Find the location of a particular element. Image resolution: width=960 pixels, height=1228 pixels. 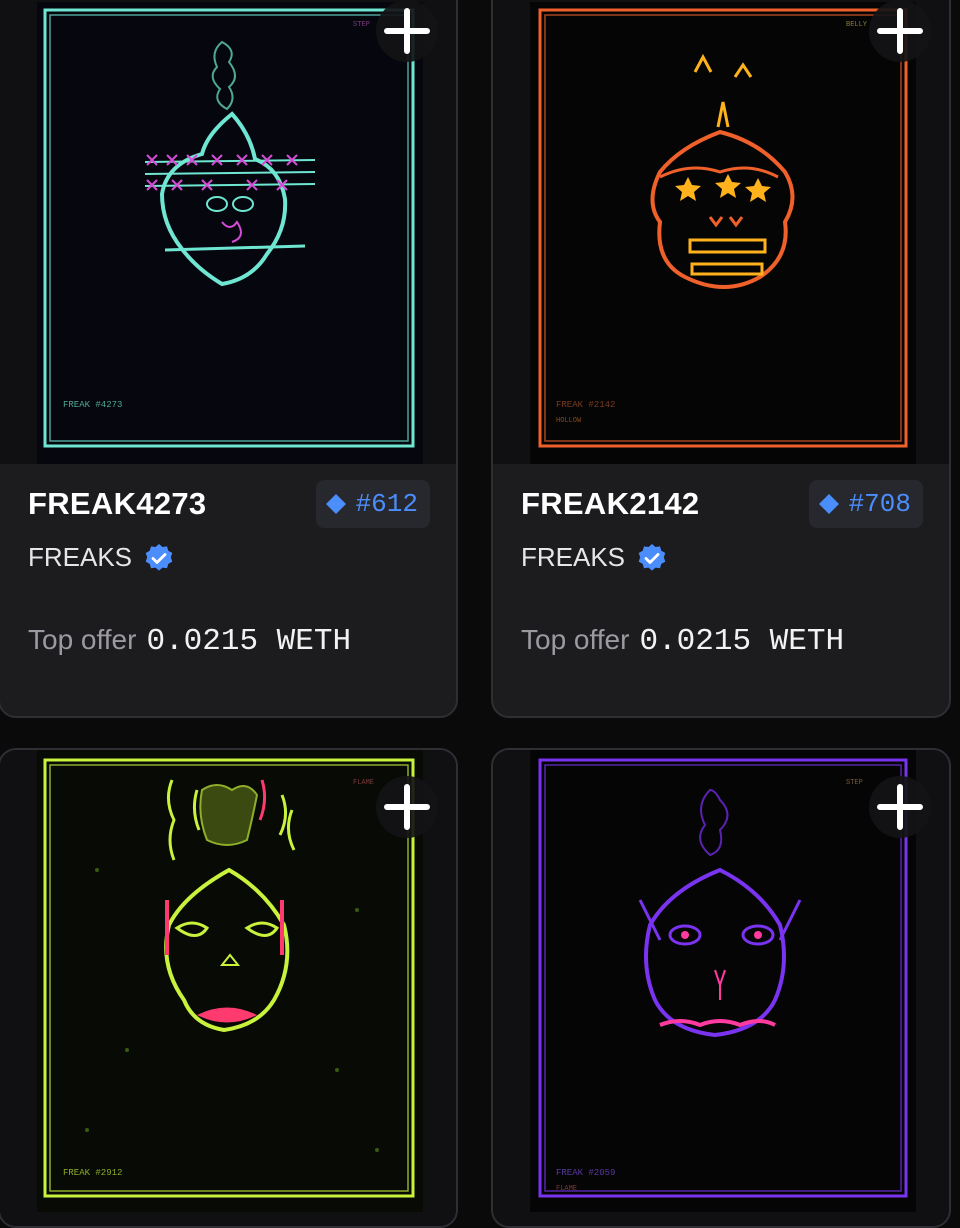

rarity-rank-badge: #708 is located at coordinates (865, 504).